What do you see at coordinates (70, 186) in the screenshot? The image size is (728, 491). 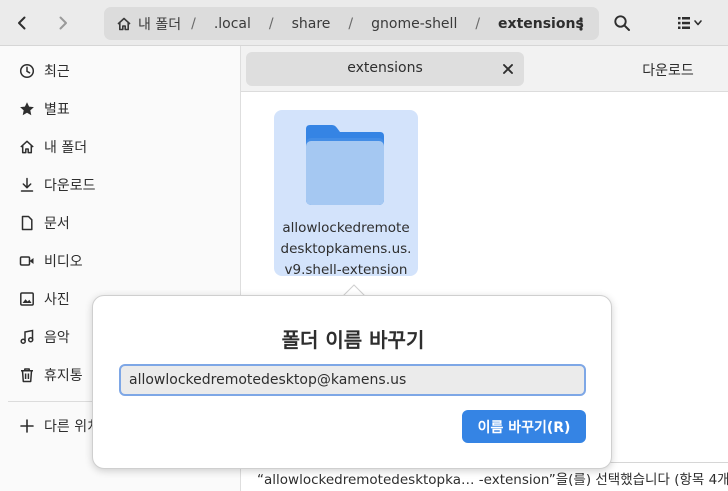 I see `sidebar-item-label: 다운로드` at bounding box center [70, 186].